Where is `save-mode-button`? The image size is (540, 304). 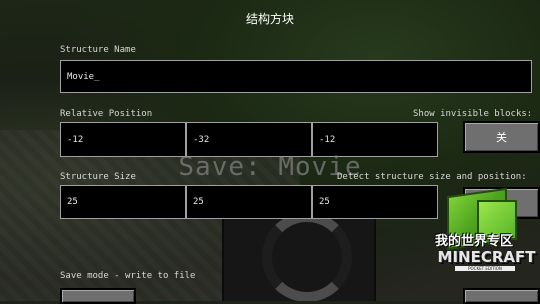
save-mode-button is located at coordinates (98, 296).